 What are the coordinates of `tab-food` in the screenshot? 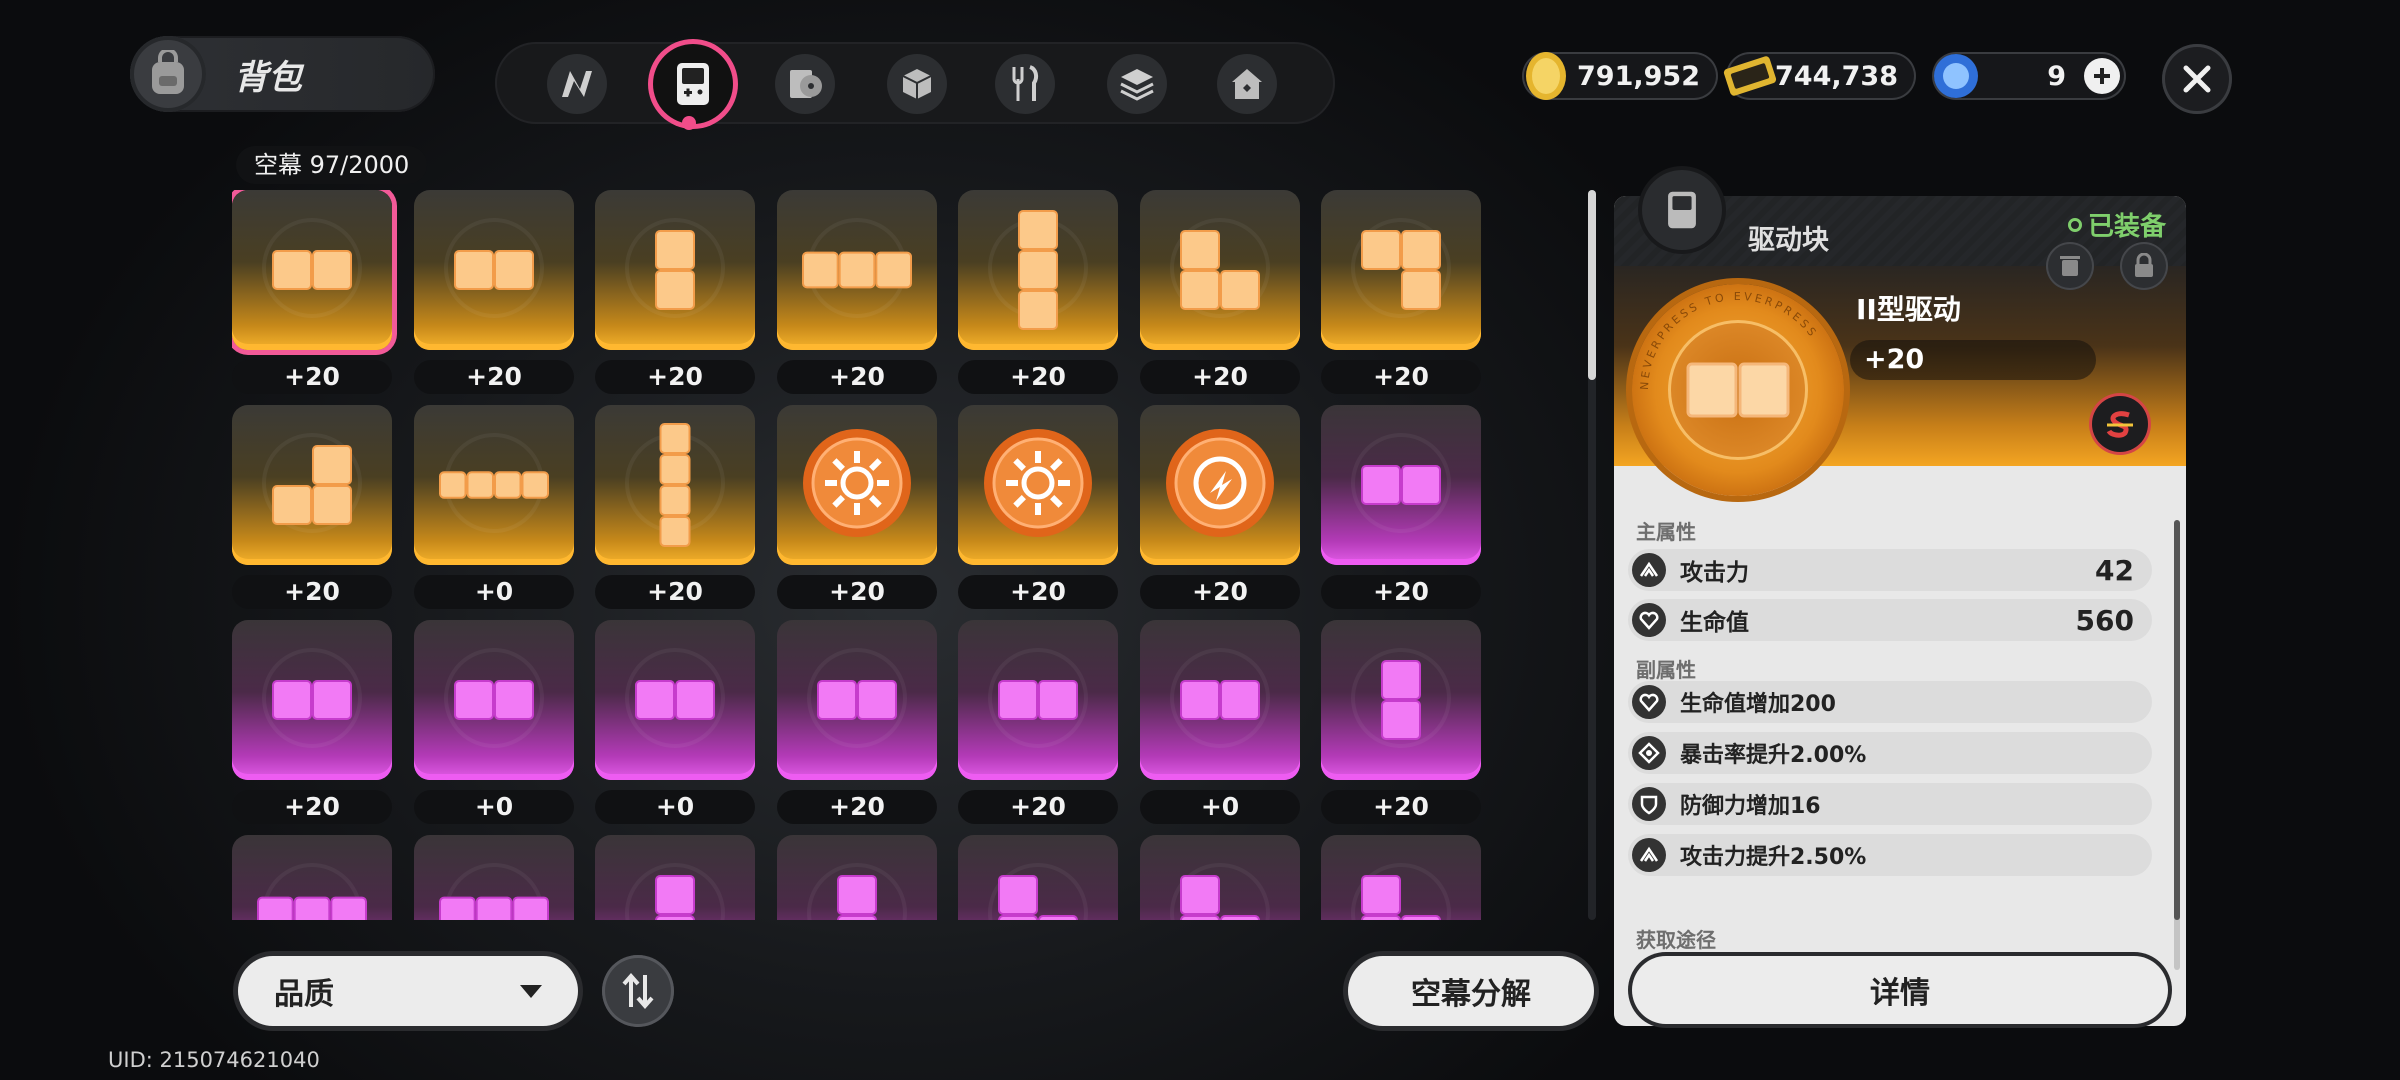 It's located at (1025, 84).